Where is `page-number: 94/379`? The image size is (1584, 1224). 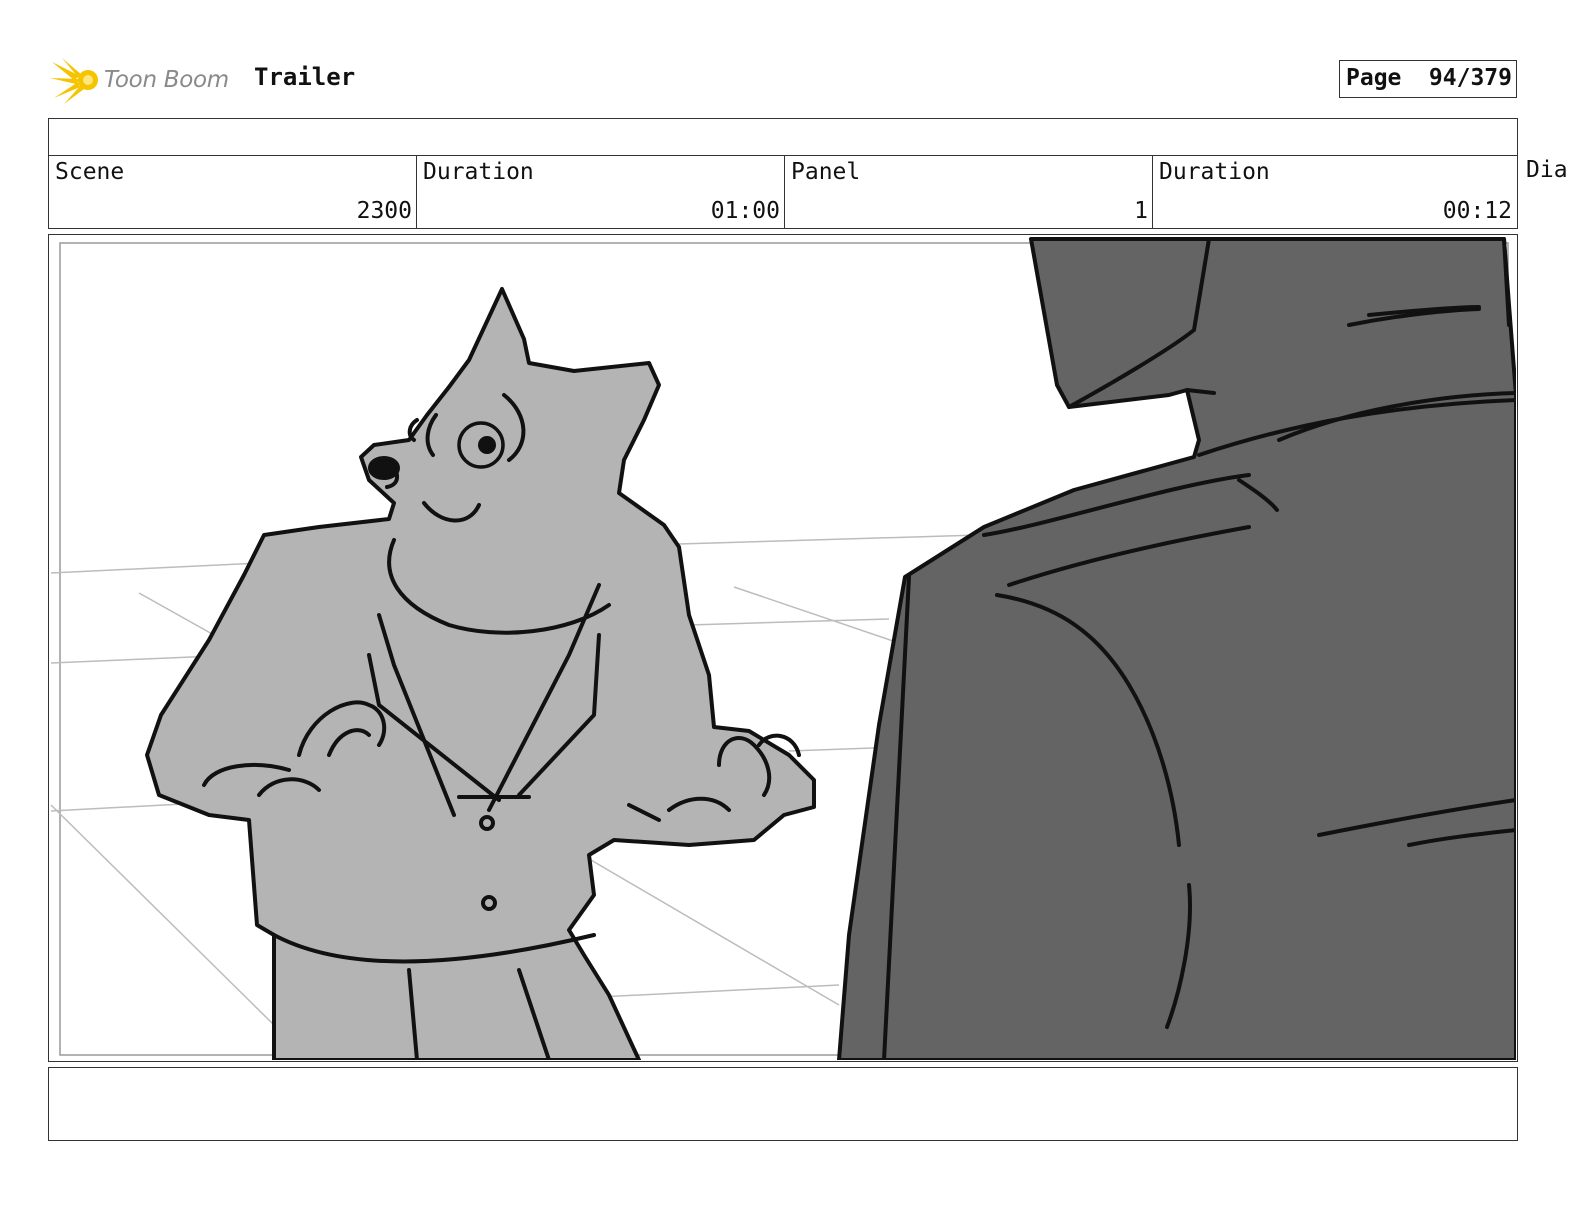
page-number: 94/379 is located at coordinates (1470, 78).